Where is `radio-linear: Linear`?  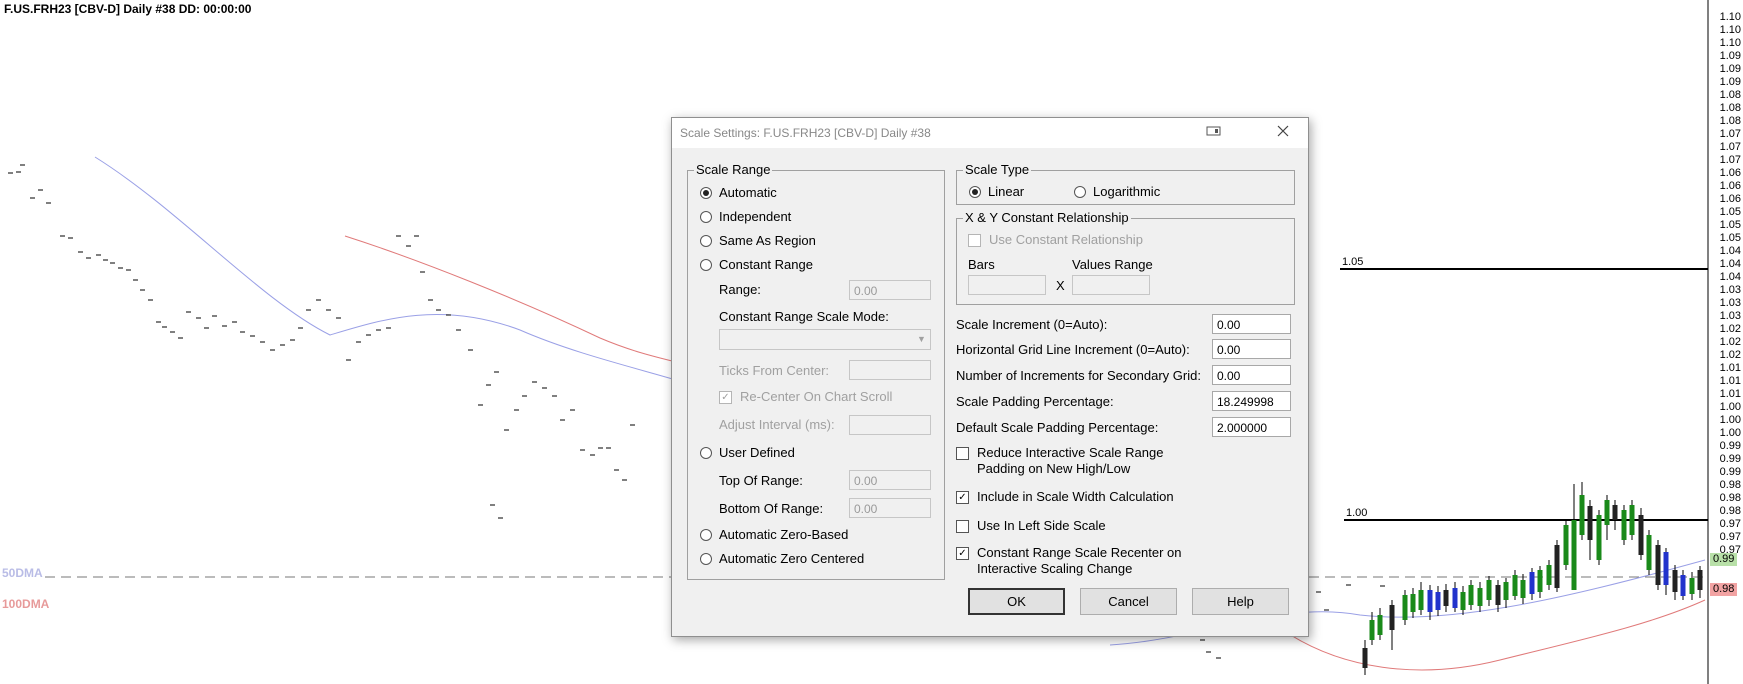
radio-linear: Linear is located at coordinates (996, 191).